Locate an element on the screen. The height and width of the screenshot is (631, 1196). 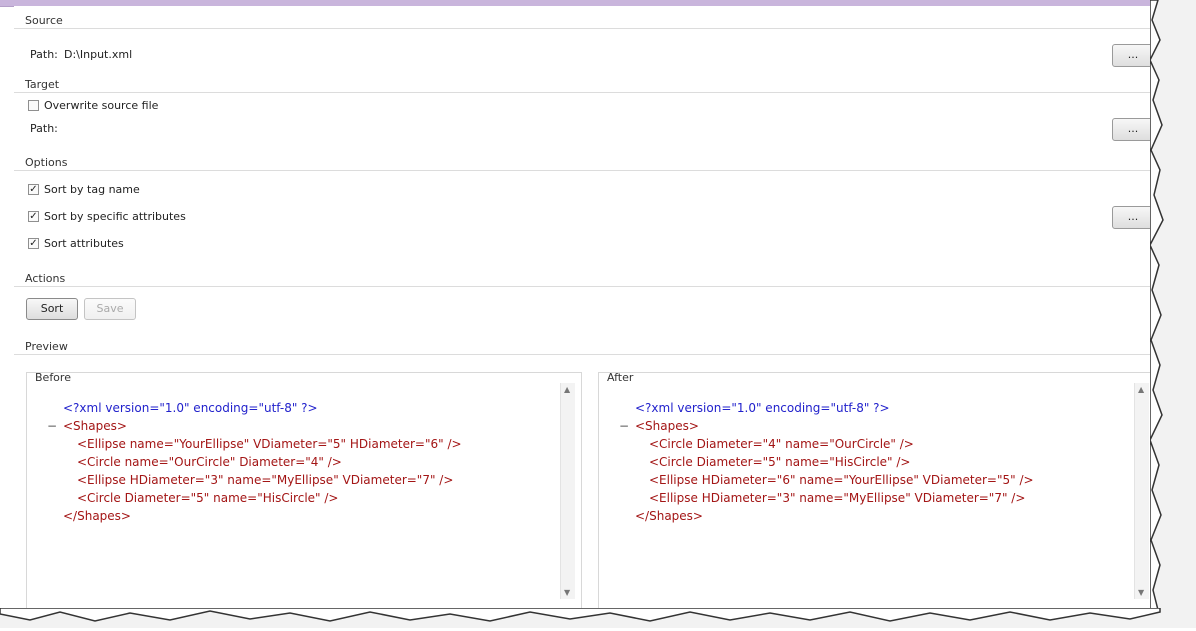
target-group-label: Target is located at coordinates (42, 84).